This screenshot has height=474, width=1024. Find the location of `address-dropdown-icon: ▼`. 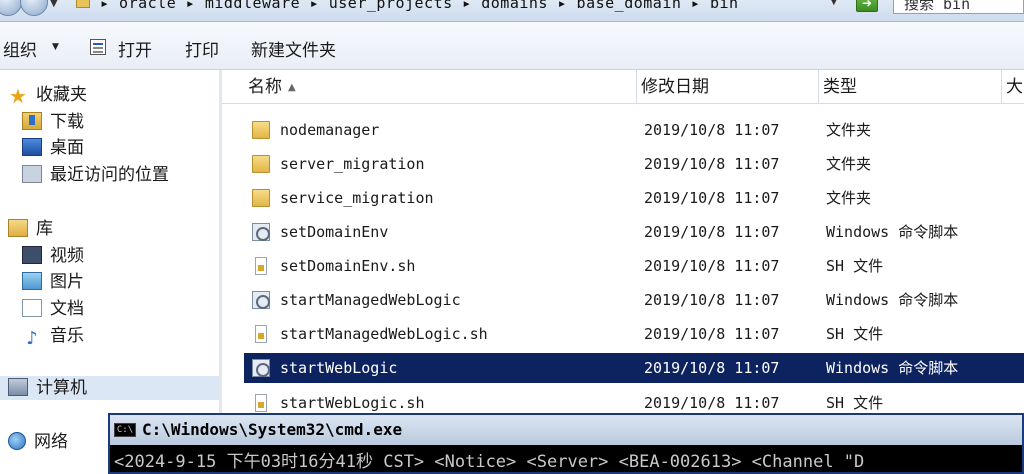

address-dropdown-icon: ▼ is located at coordinates (834, 3).